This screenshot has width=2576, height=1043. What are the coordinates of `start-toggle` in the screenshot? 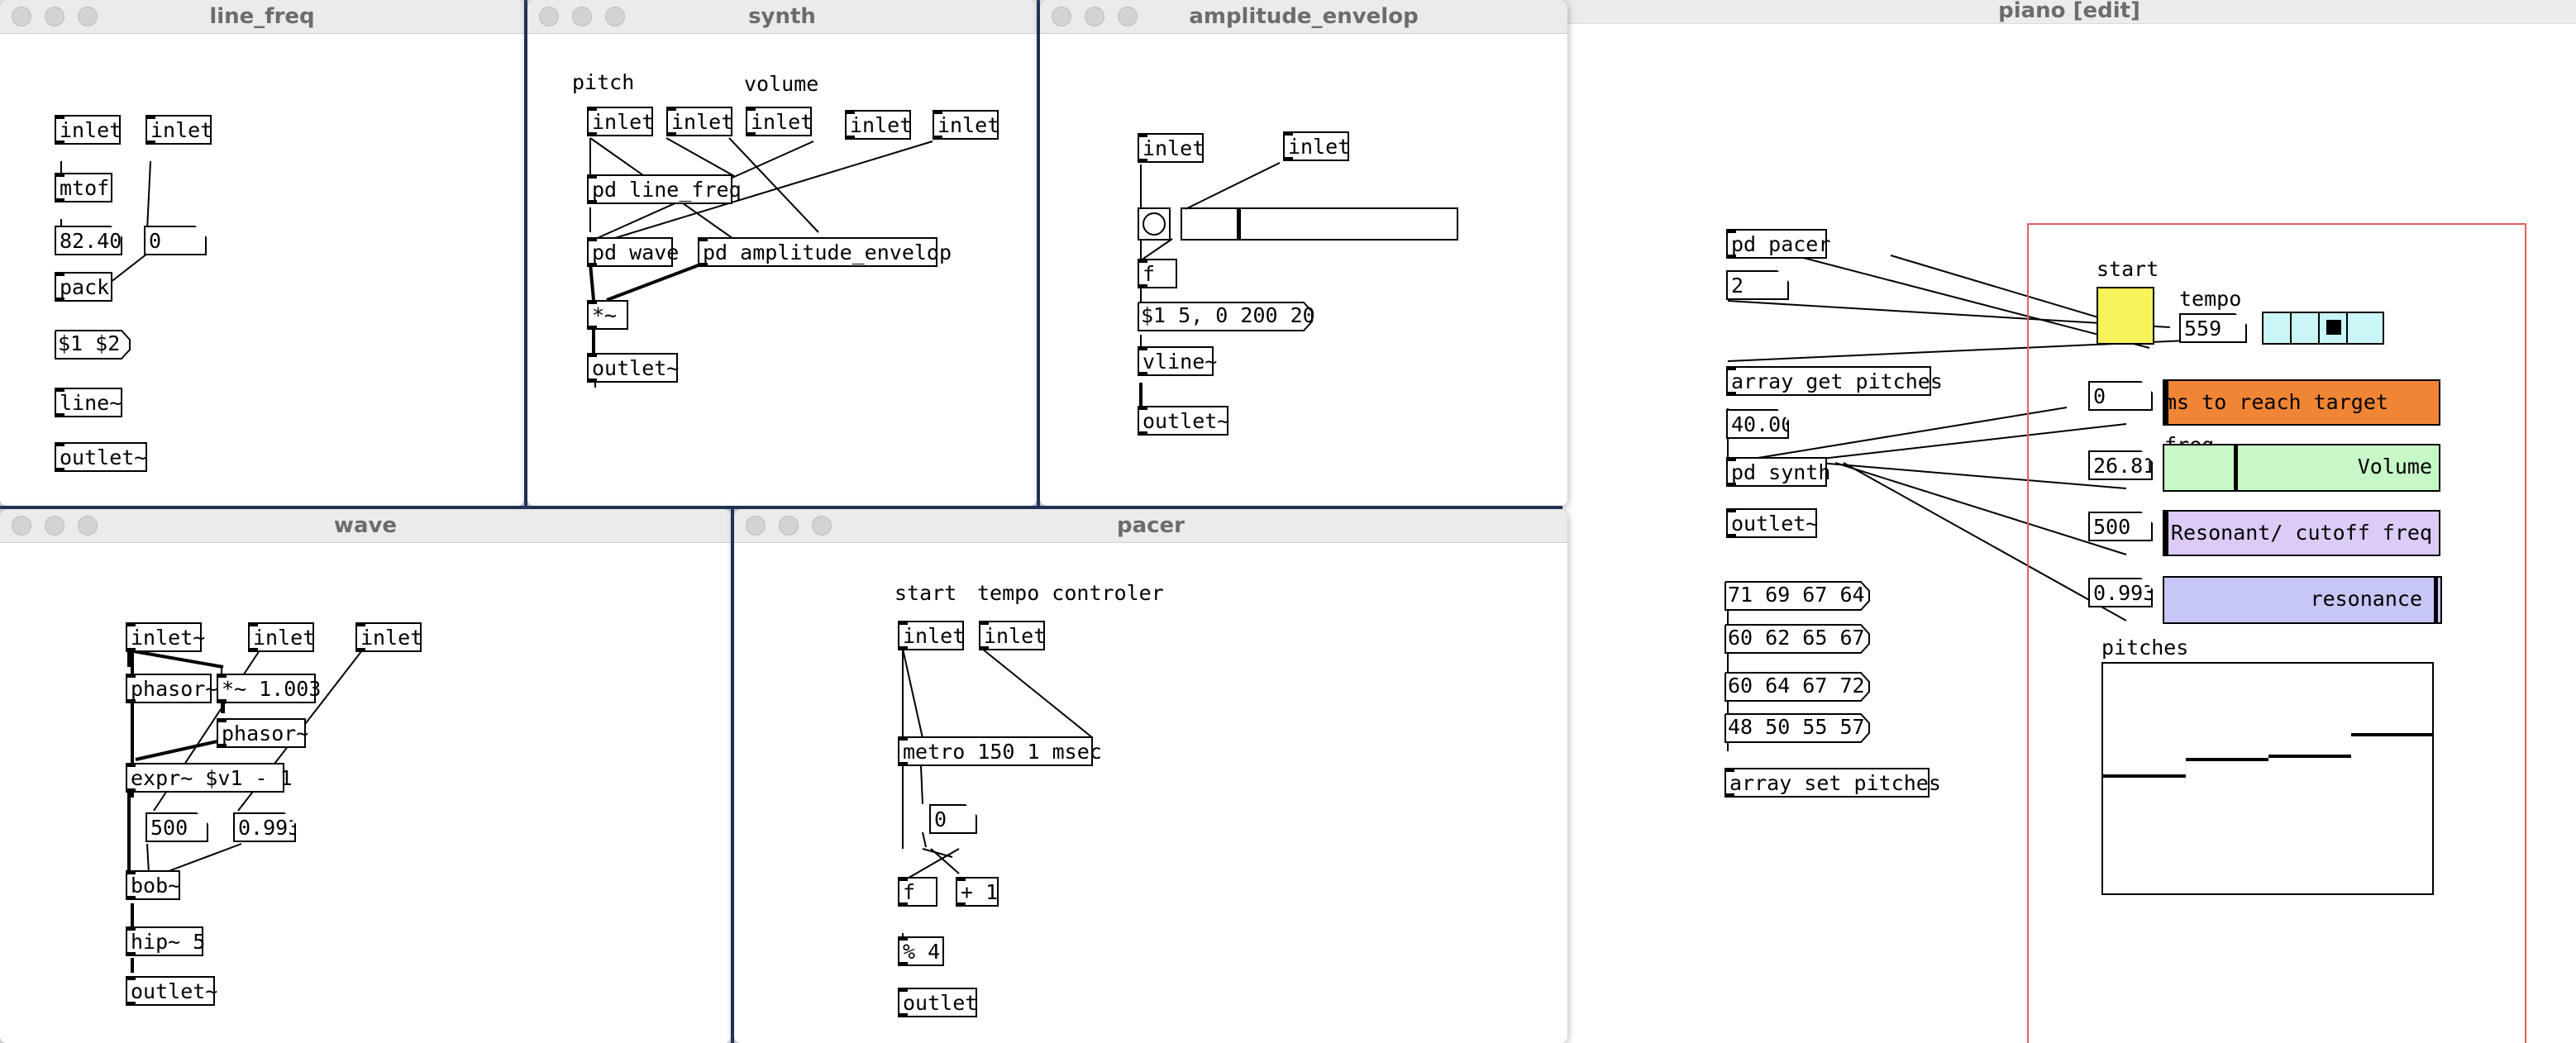 It's located at (2125, 316).